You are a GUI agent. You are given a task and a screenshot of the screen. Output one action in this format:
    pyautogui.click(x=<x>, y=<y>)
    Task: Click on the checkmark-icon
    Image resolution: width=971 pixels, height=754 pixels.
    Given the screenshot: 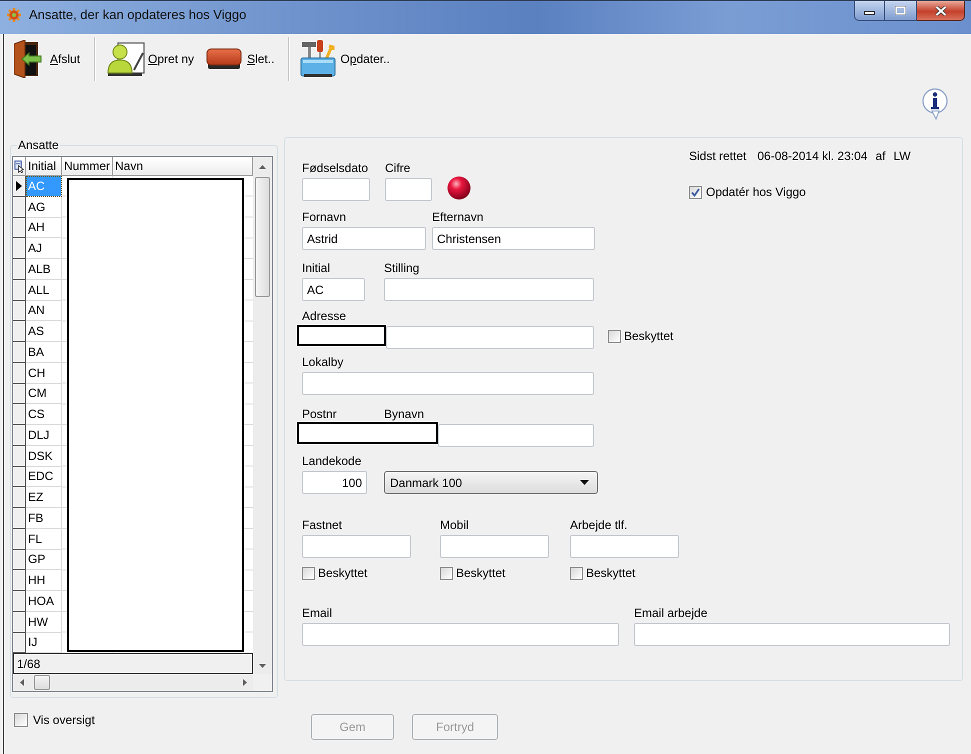 What is the action you would take?
    pyautogui.click(x=695, y=192)
    